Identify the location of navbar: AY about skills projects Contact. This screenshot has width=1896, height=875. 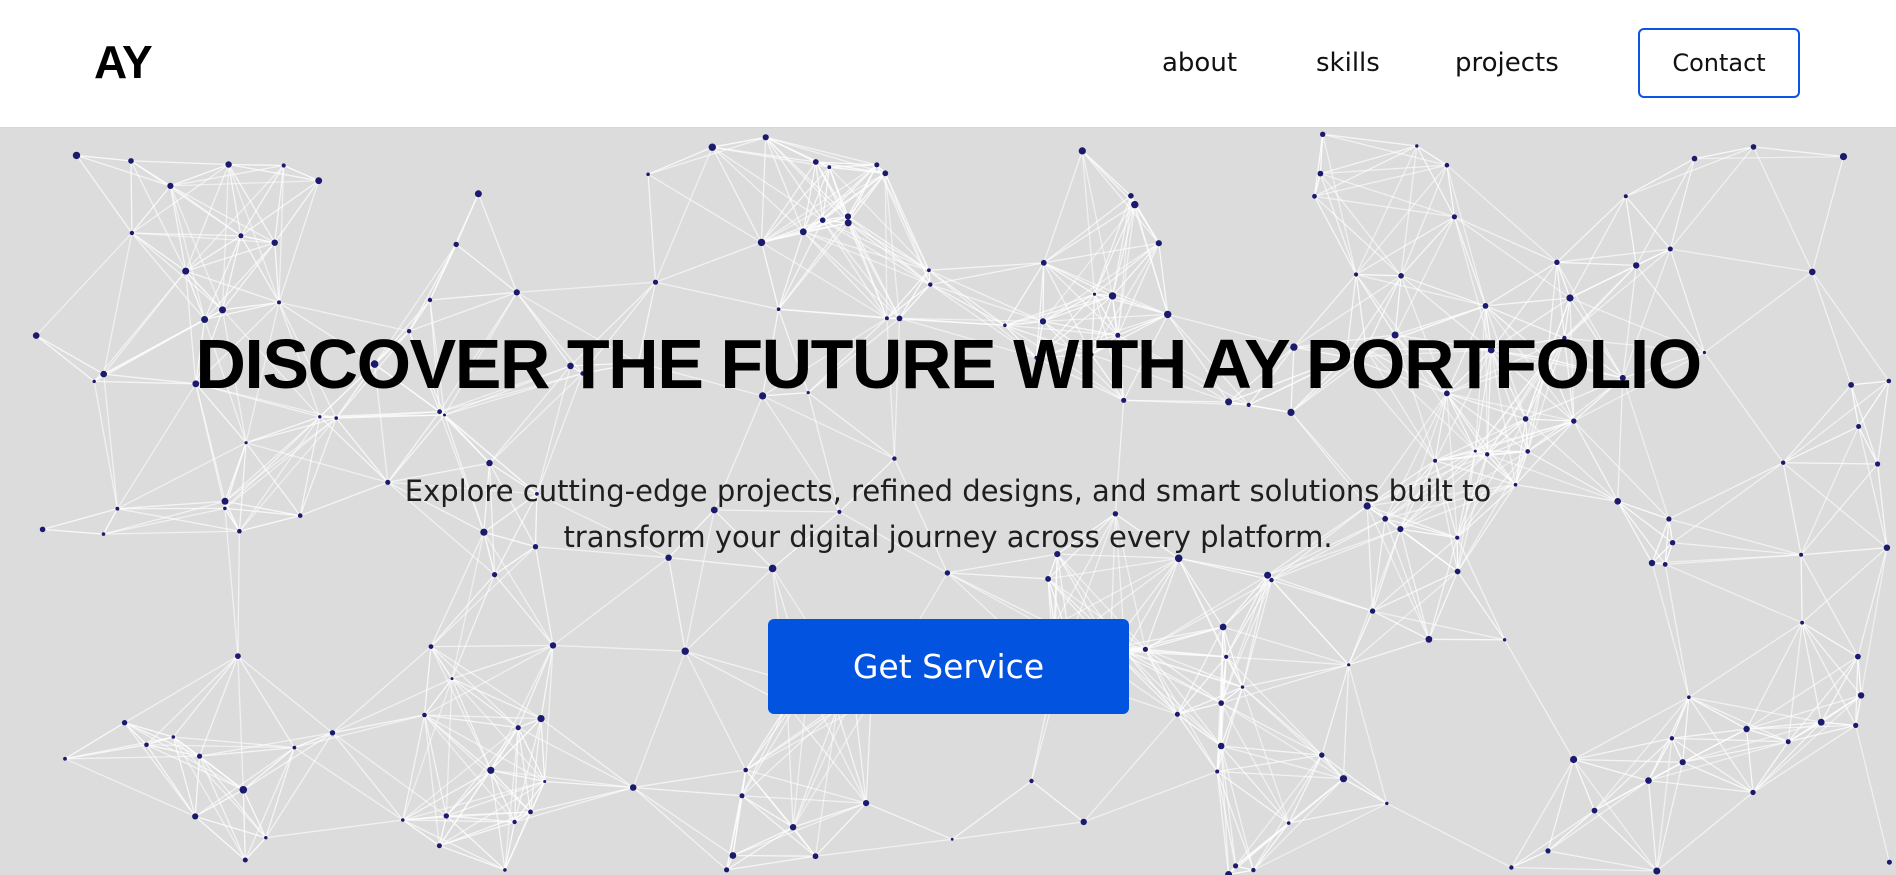
(948, 64).